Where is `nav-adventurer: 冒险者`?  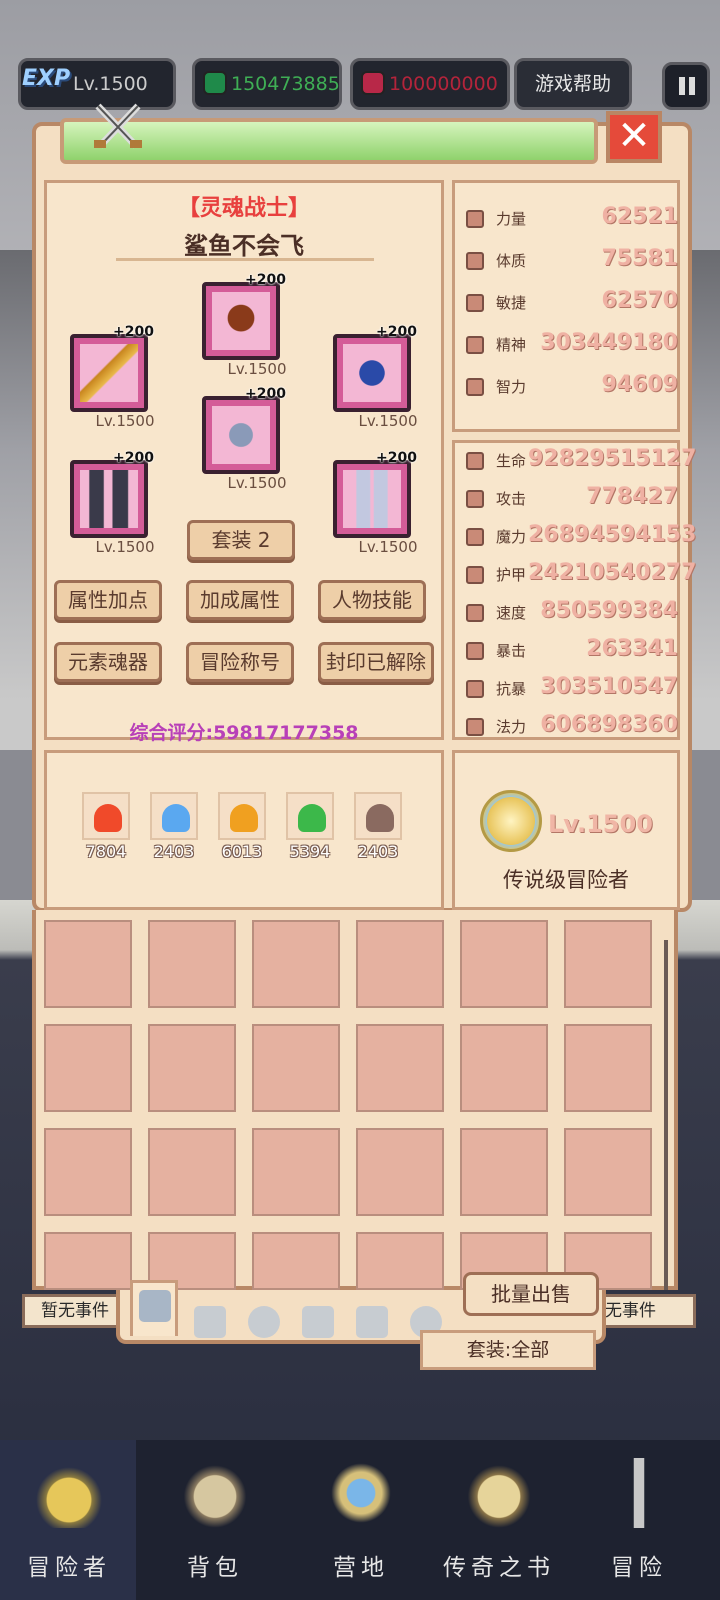
nav-adventurer: 冒险者 is located at coordinates (69, 1520).